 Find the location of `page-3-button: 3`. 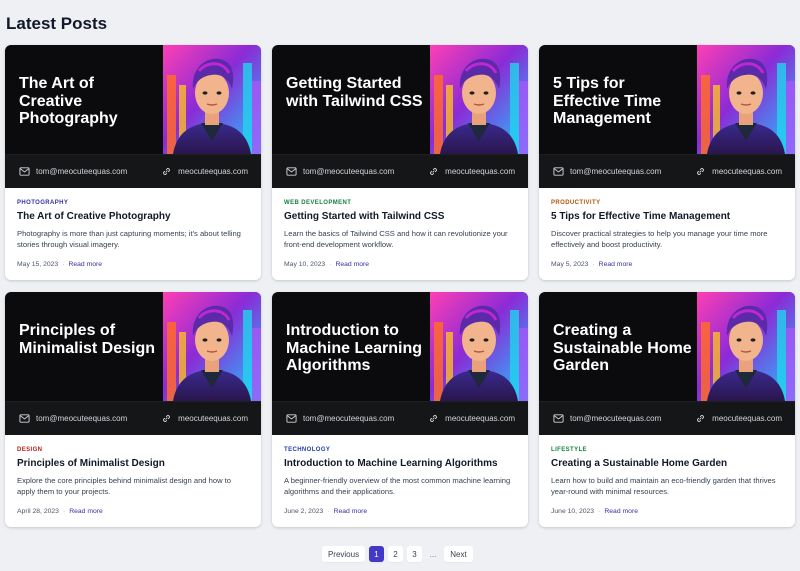

page-3-button: 3 is located at coordinates (414, 554).